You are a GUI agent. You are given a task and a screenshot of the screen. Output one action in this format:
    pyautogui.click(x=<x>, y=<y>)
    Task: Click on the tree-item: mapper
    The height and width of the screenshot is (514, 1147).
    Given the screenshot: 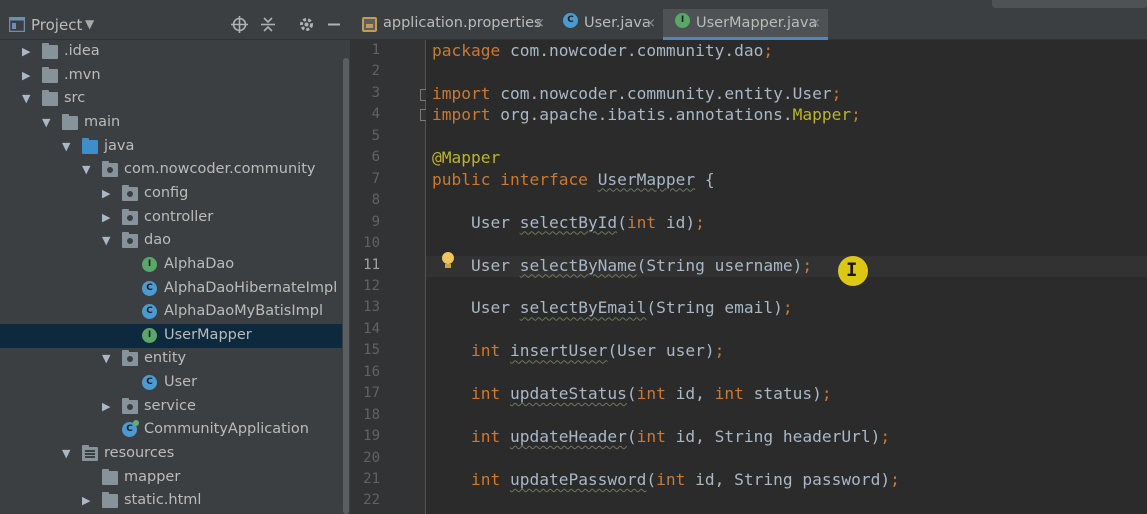 What is the action you would take?
    pyautogui.click(x=171, y=478)
    